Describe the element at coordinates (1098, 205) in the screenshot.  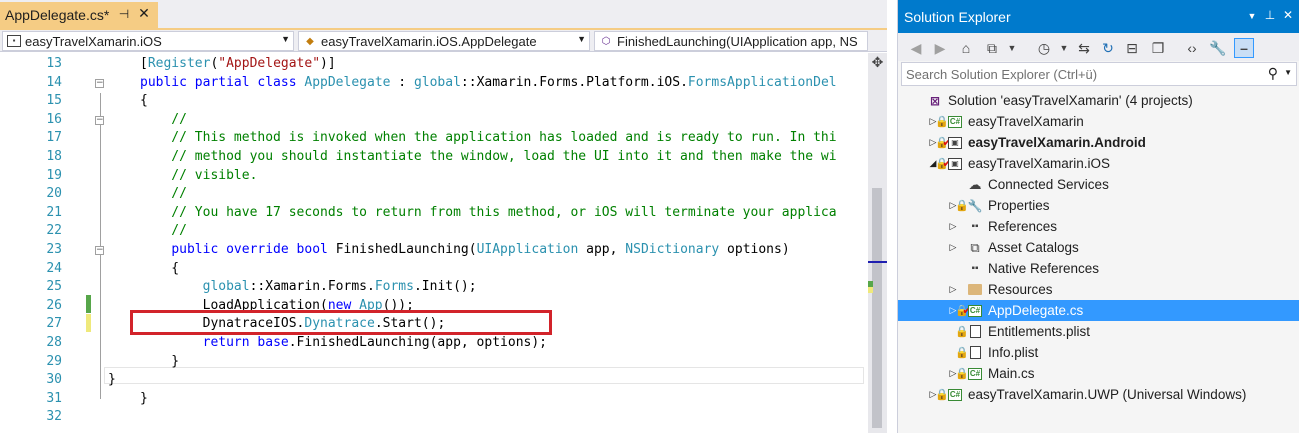
I see `tree-item: ▷ 🔒 🔧 Properties` at that location.